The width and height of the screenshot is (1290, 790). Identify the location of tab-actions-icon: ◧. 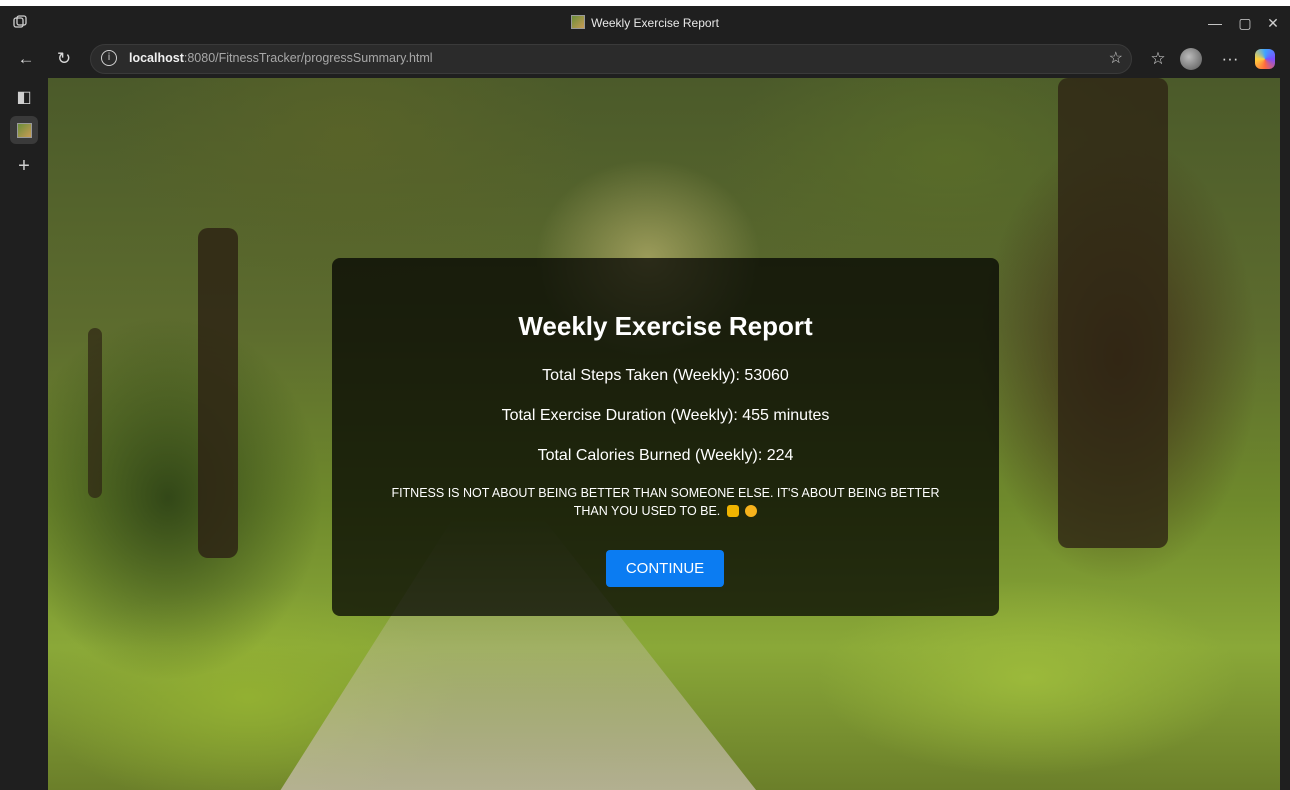
(24, 98).